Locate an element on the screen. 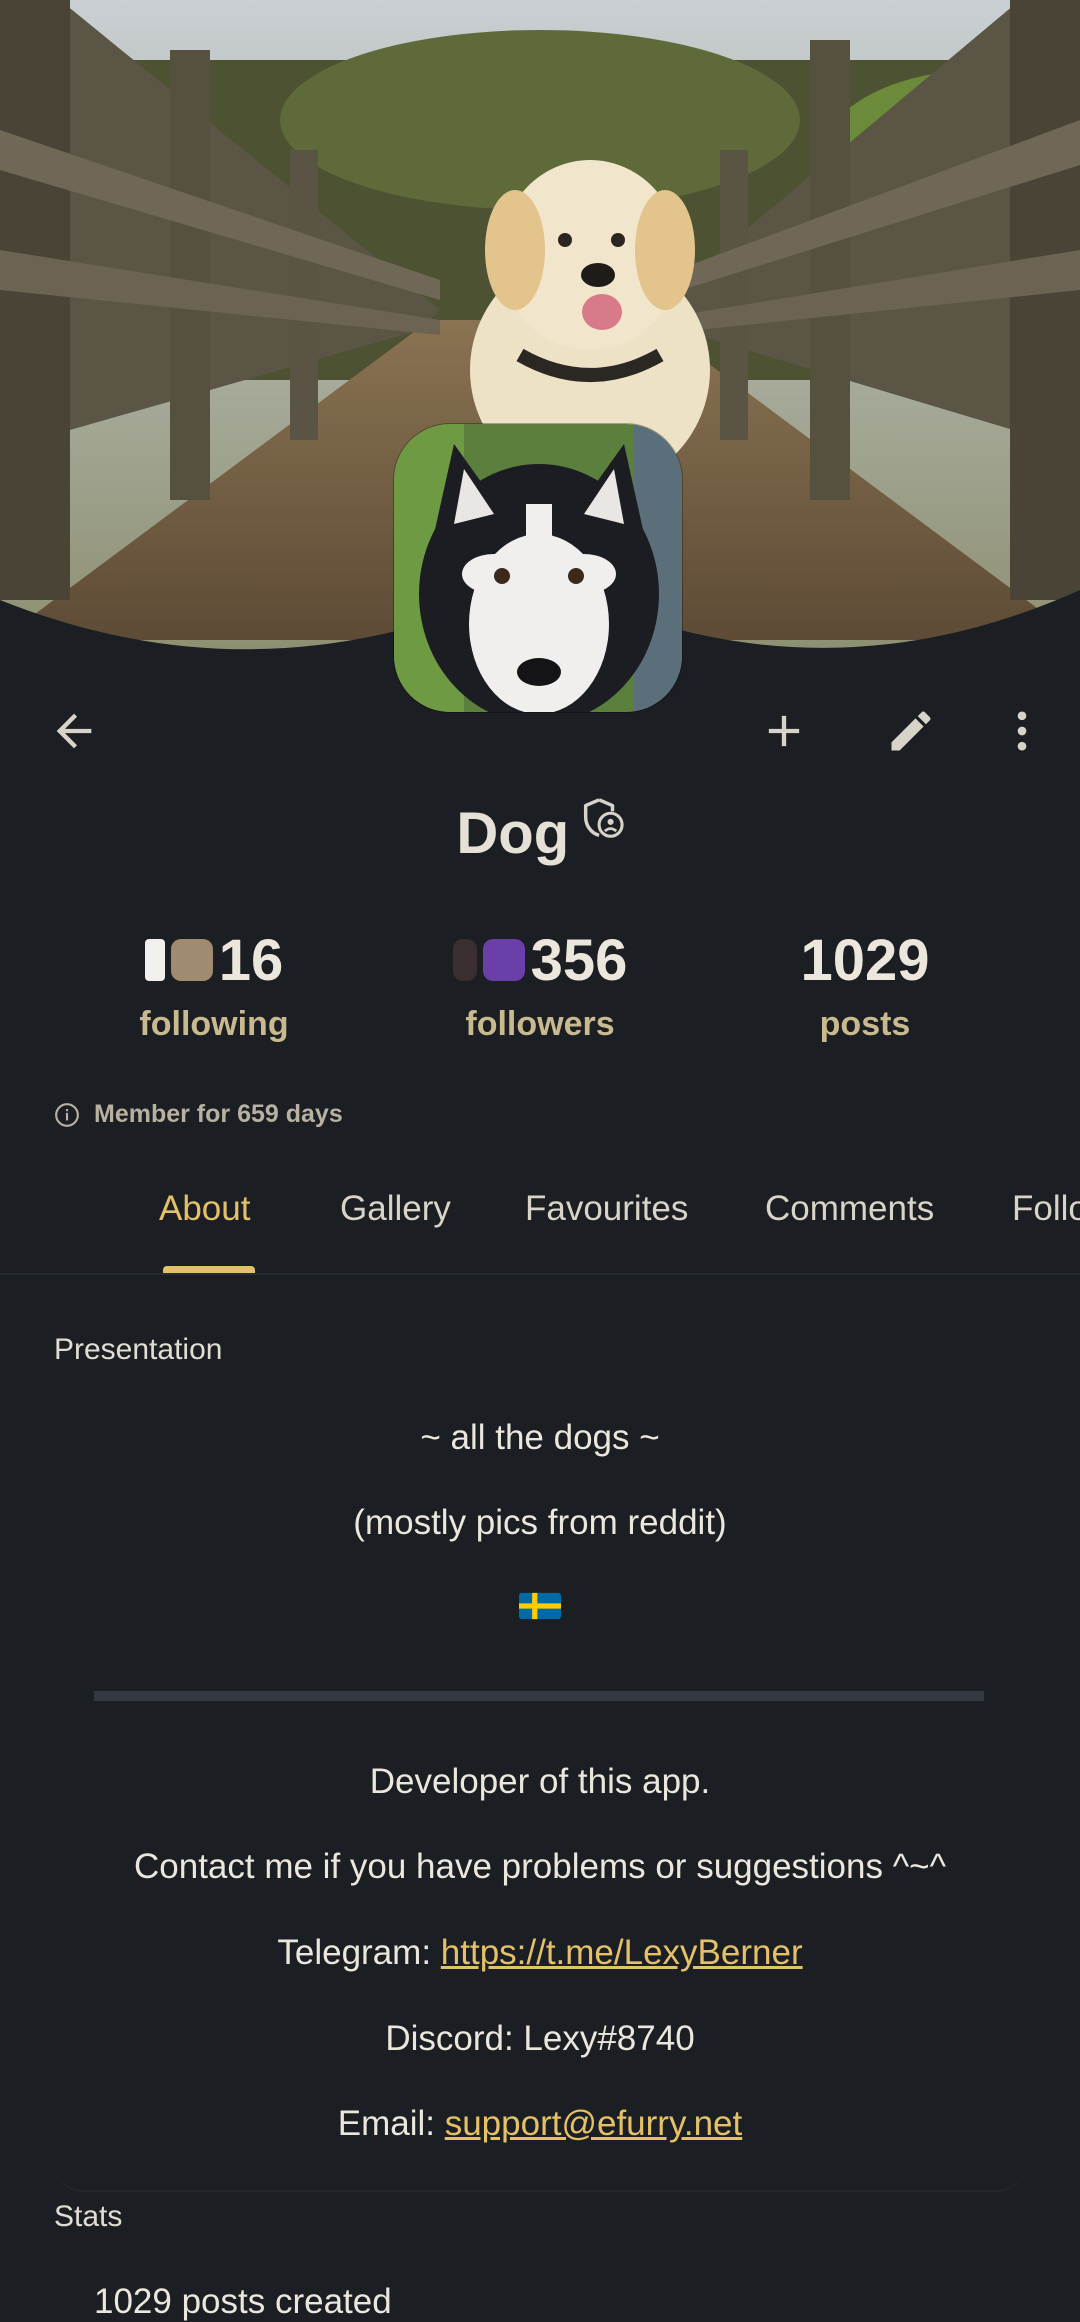 This screenshot has height=2322, width=1080. profile-tabs: About Gallery Favourites Comments Follo is located at coordinates (540, 1225).